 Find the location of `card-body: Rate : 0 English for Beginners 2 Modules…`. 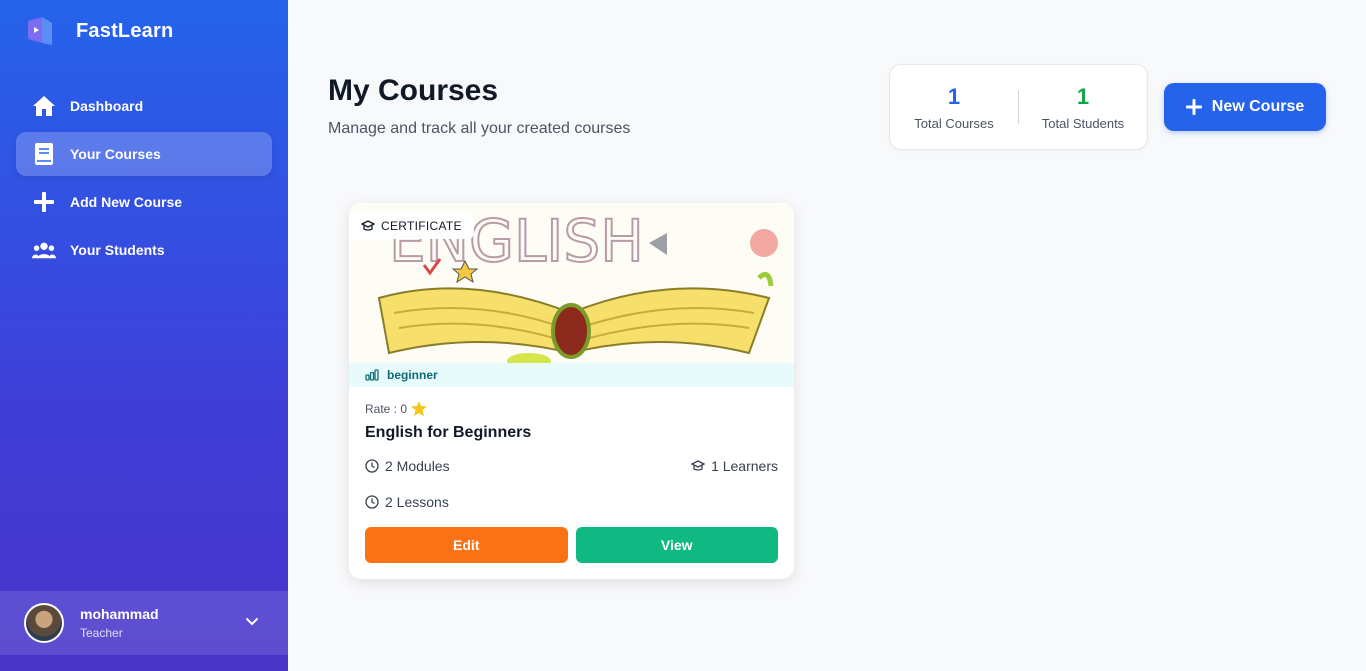

card-body: Rate : 0 English for Beginners 2 Modules… is located at coordinates (571, 455).